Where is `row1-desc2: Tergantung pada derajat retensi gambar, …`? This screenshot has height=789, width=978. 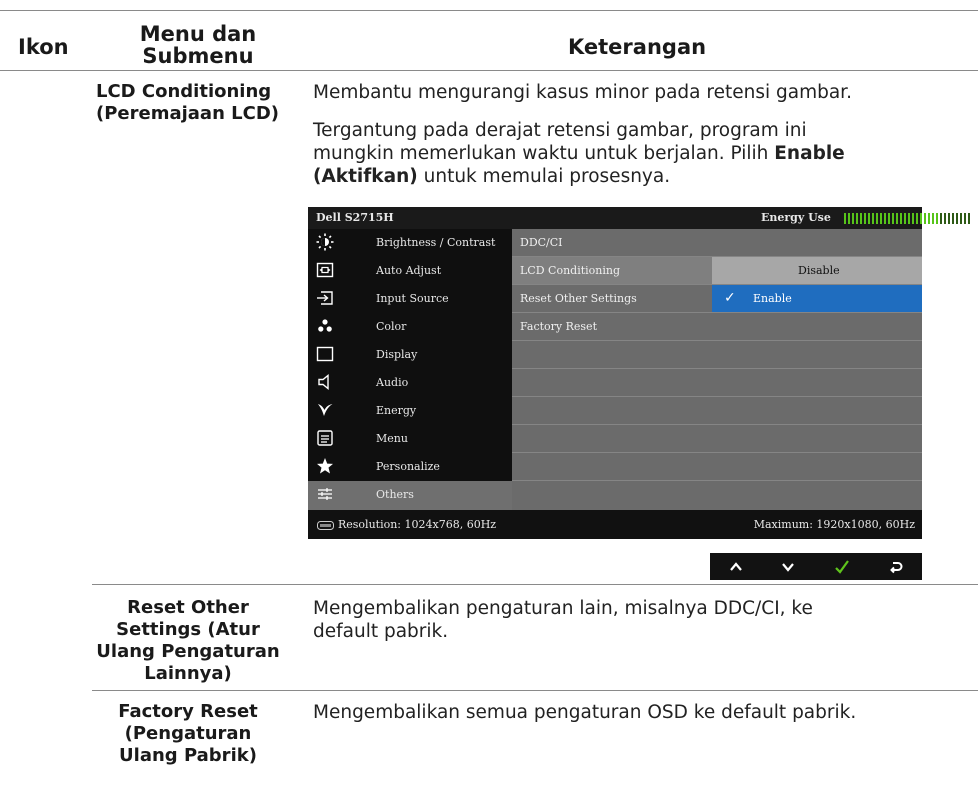
row1-desc2: Tergantung pada derajat retensi gambar, … is located at coordinates (579, 153).